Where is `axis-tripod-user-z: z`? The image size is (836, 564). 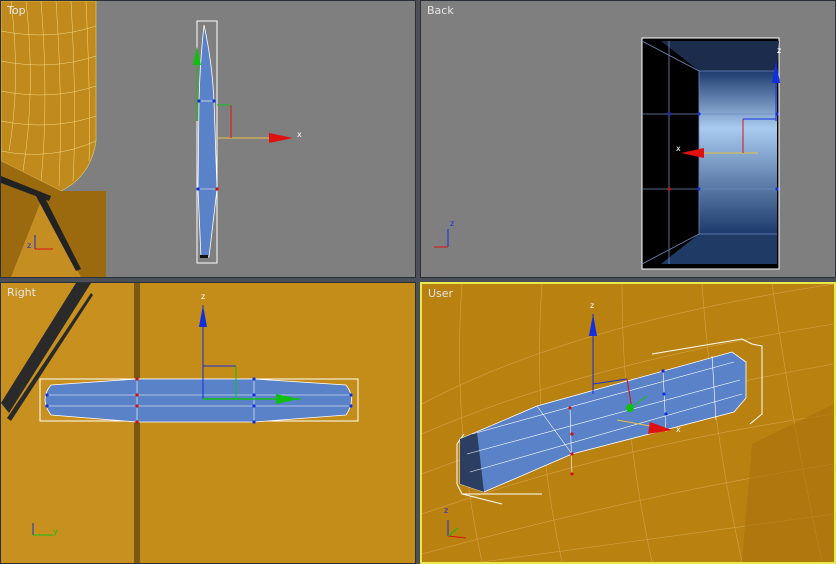 axis-tripod-user-z: z is located at coordinates (446, 510).